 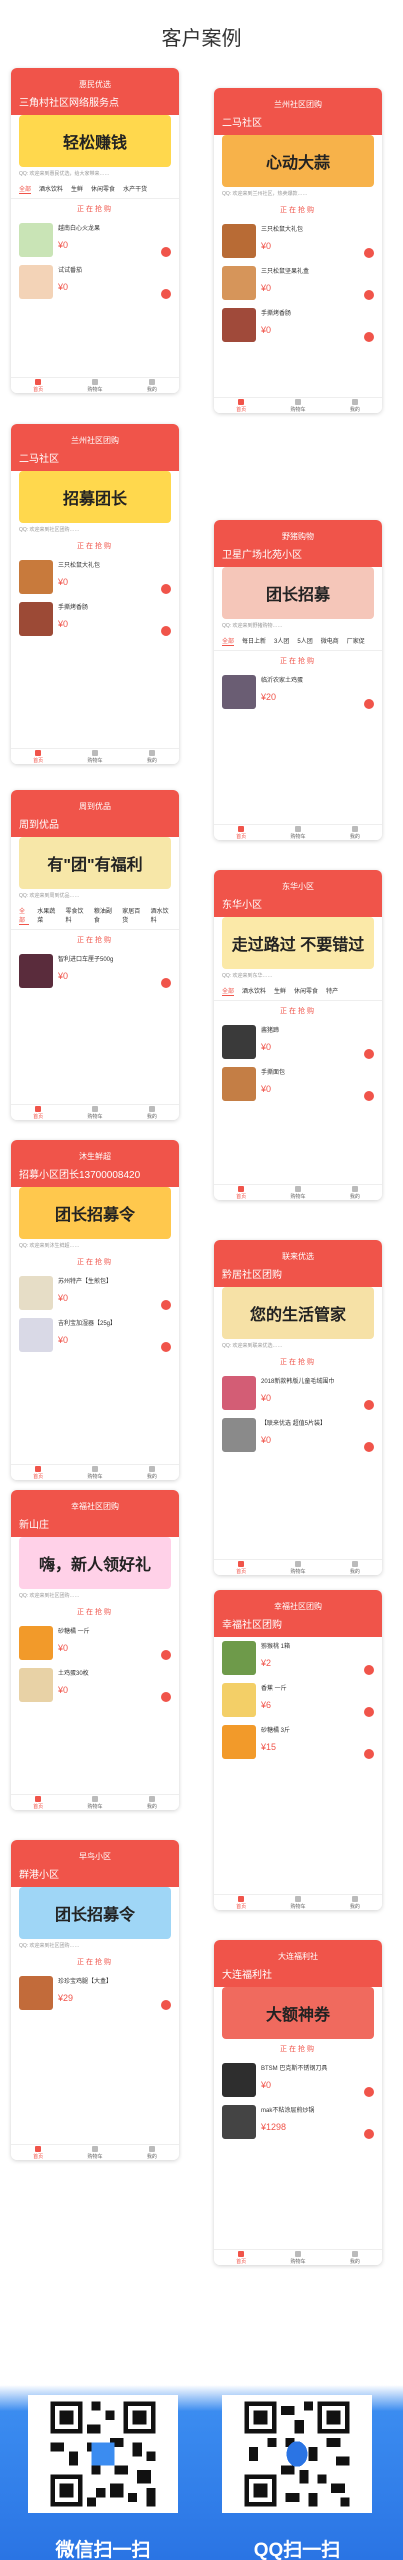 I want to click on category-tab: 3人团, so click(x=281, y=641).